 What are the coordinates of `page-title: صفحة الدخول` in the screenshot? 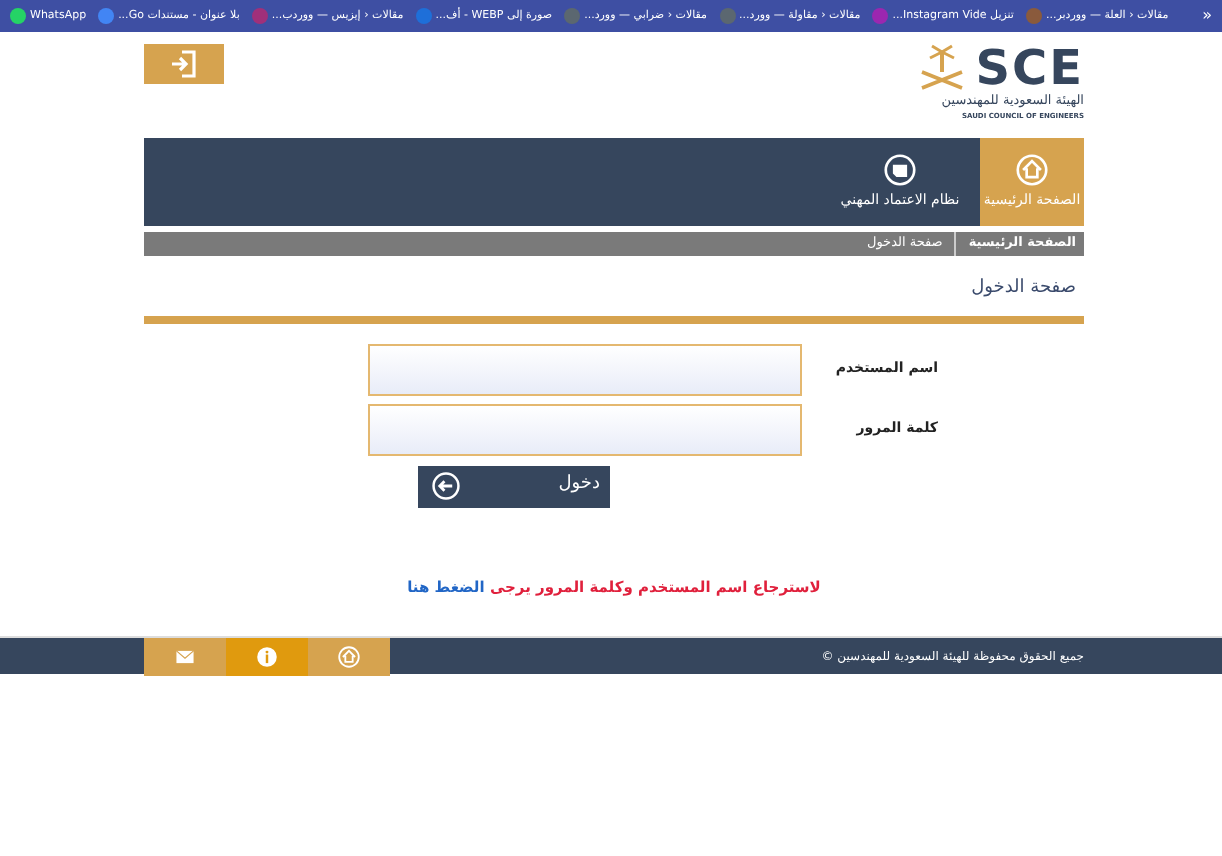 It's located at (1022, 289).